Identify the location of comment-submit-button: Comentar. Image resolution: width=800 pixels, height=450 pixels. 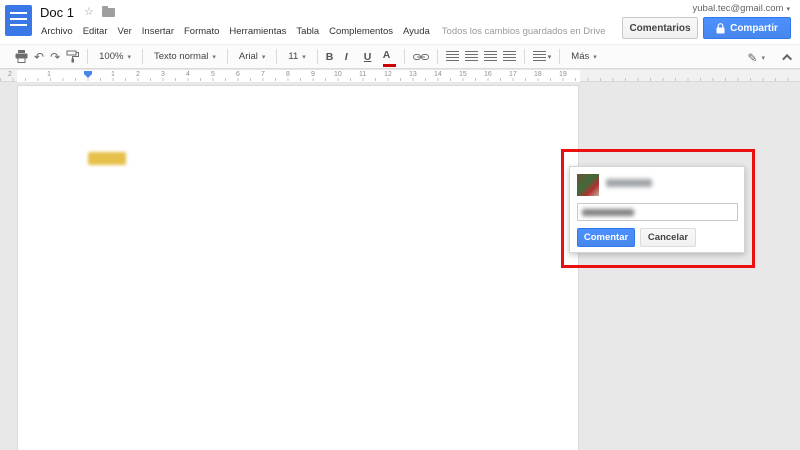
(606, 237).